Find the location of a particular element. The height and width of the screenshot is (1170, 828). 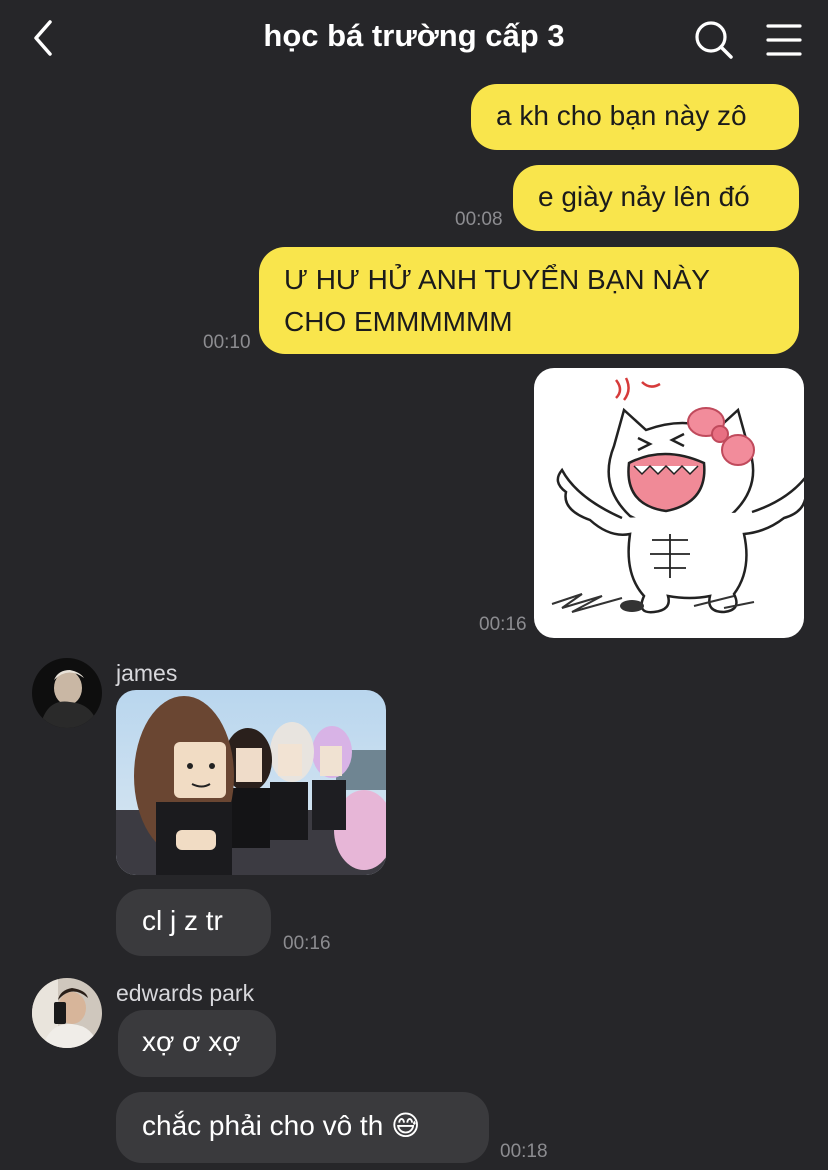

message-text: xợ ơ xợ is located at coordinates (191, 1041).